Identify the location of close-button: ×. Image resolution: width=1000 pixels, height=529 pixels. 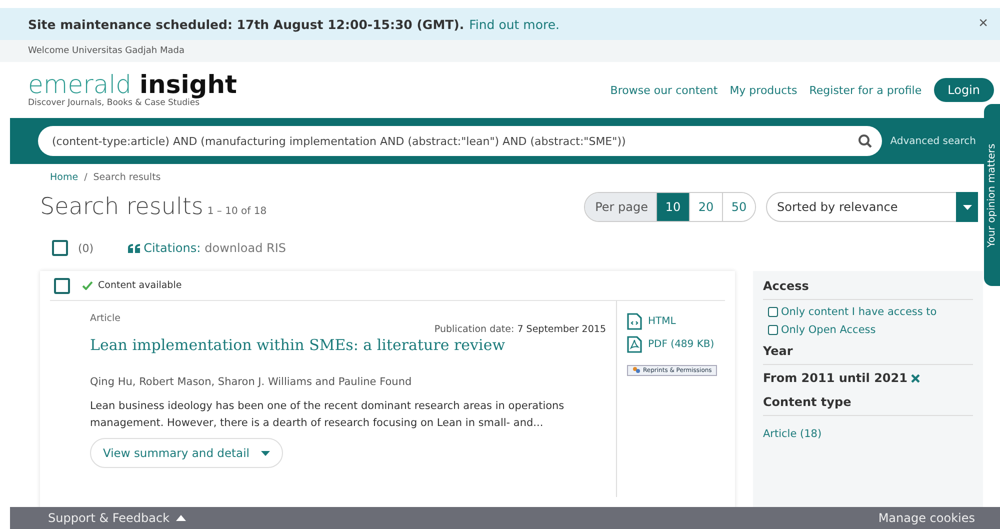
(983, 24).